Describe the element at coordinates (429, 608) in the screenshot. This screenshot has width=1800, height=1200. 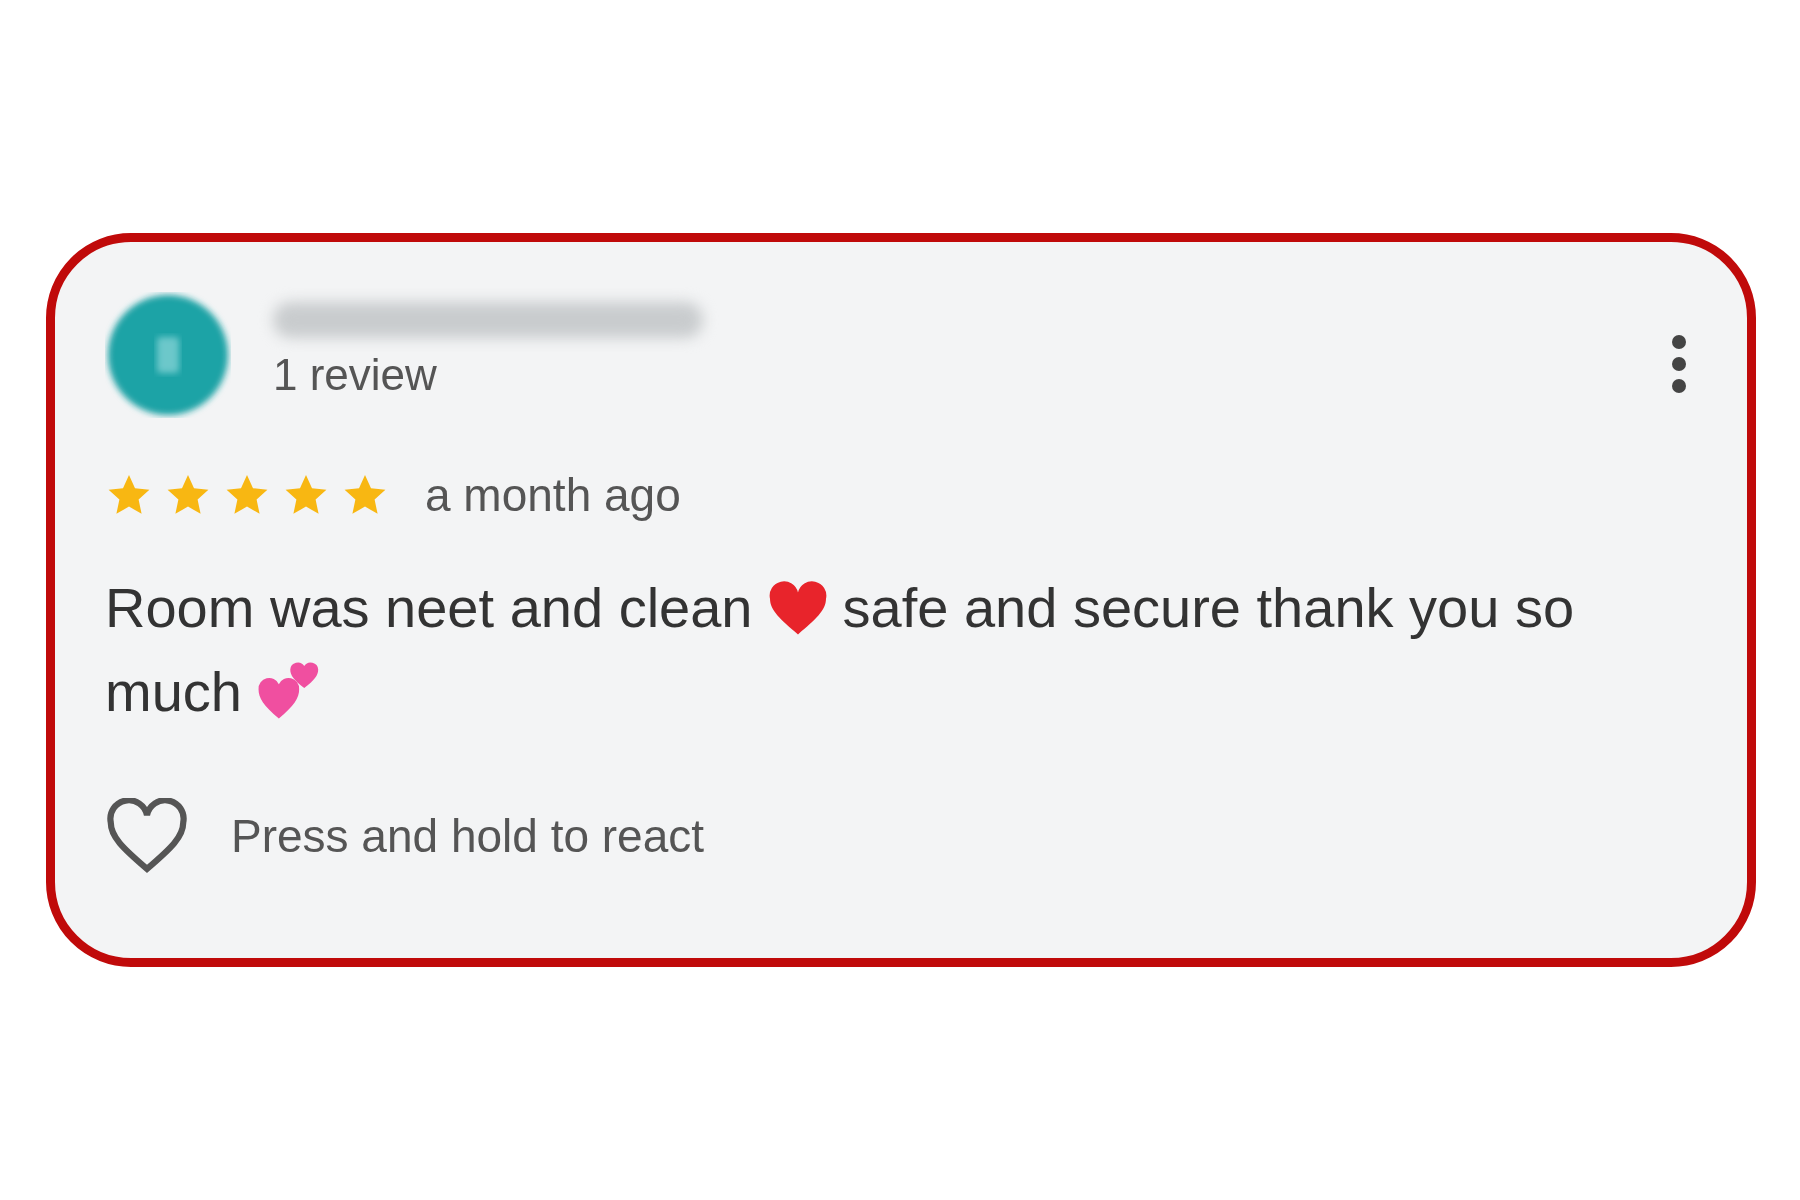
I see `review-text: Room was neet and clean` at that location.